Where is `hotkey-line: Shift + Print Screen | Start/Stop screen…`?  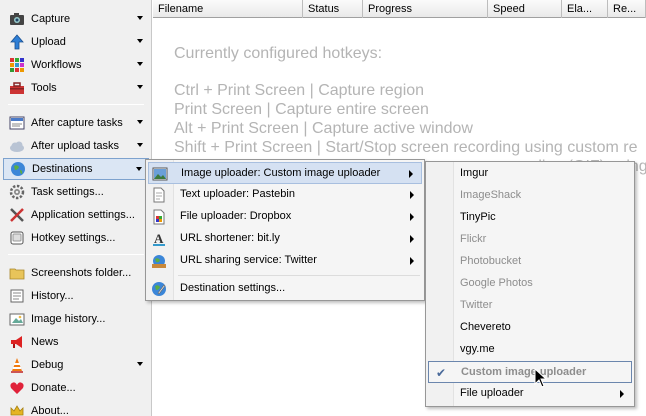
hotkey-line: Shift + Print Screen | Start/Stop screen… is located at coordinates (406, 147).